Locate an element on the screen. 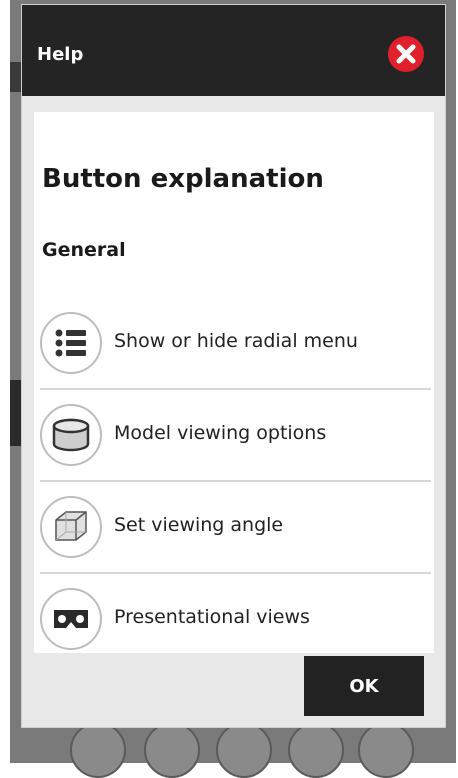  background-play-button is located at coordinates (172, 750).